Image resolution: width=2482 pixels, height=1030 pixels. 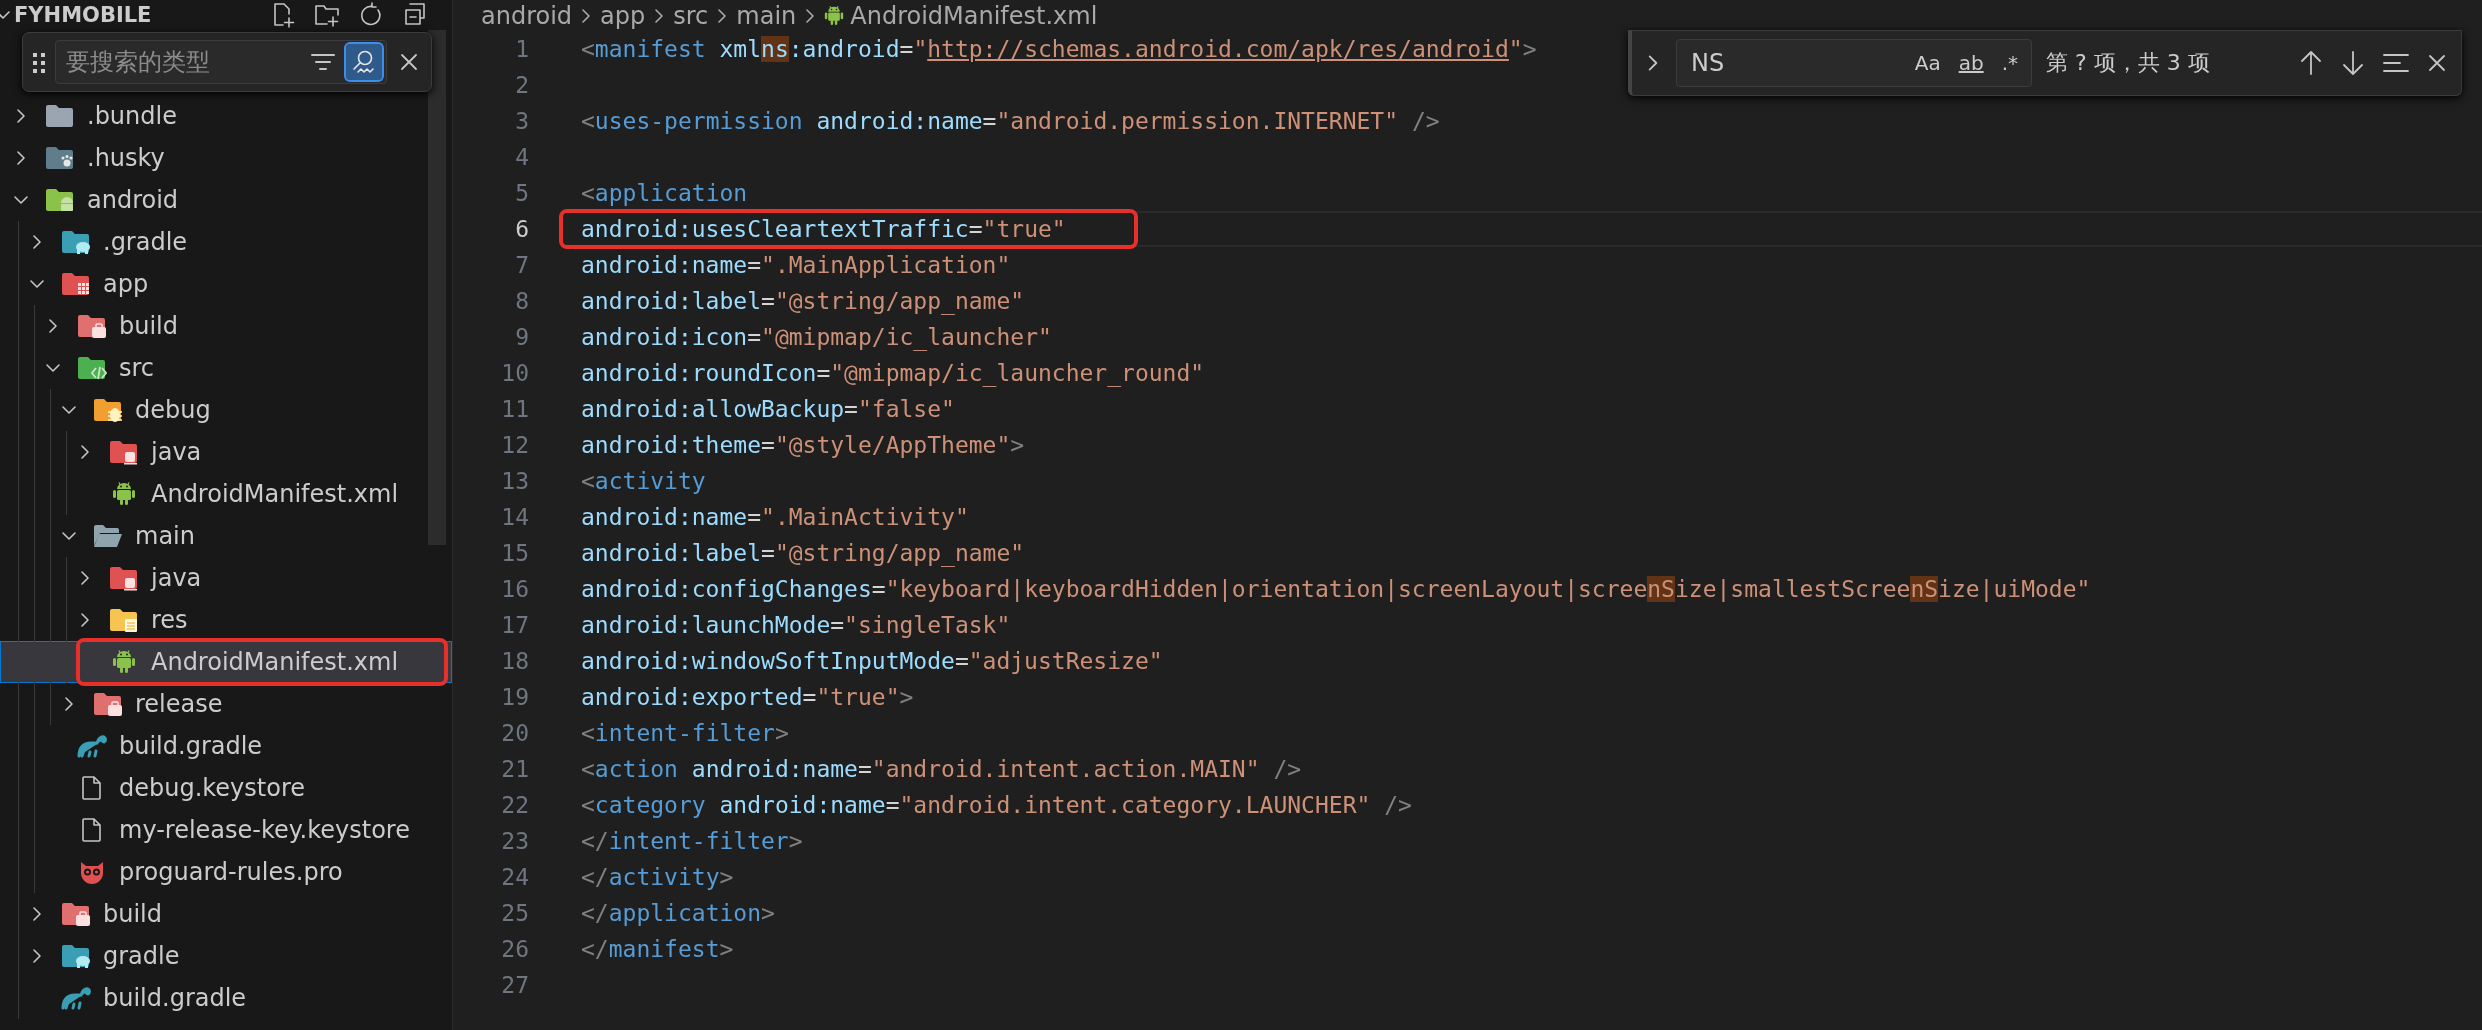 I want to click on tree-item: .bundle, so click(x=226, y=116).